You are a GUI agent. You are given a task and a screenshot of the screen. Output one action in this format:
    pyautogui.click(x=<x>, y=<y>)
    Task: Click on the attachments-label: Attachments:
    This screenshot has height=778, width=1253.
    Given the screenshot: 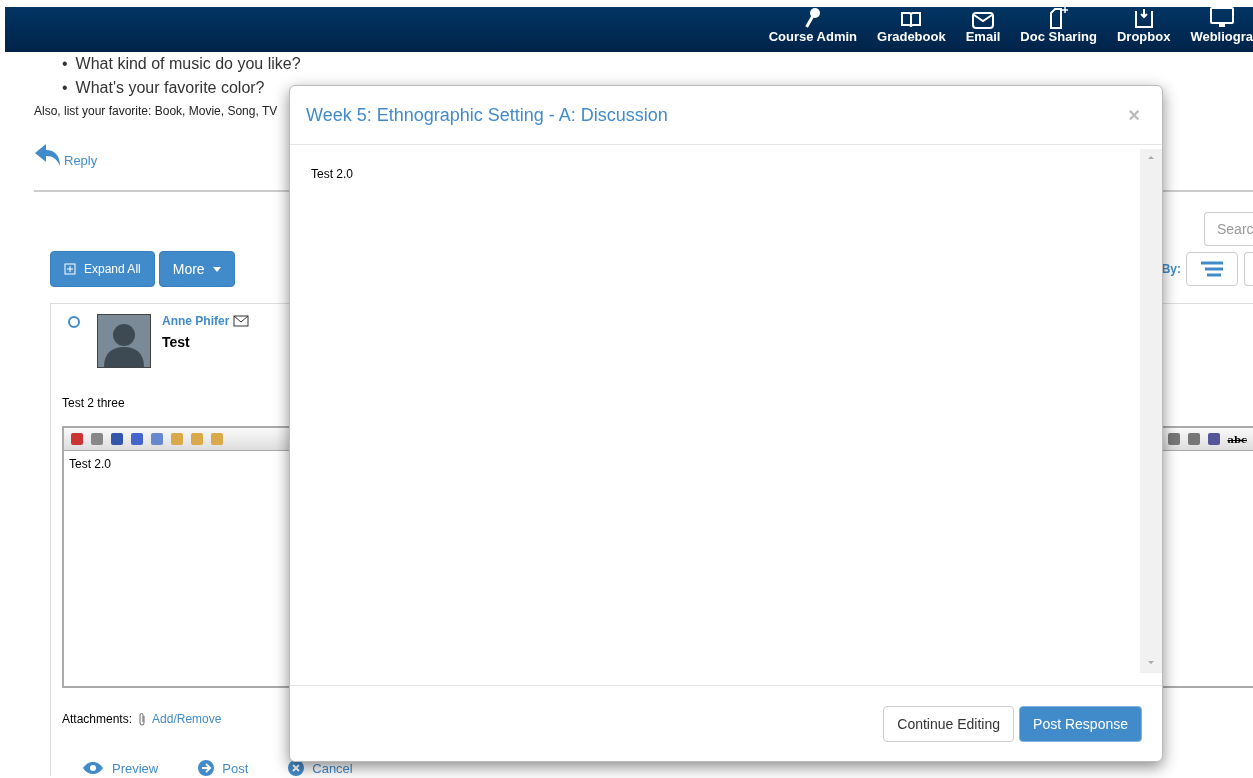 What is the action you would take?
    pyautogui.click(x=97, y=719)
    